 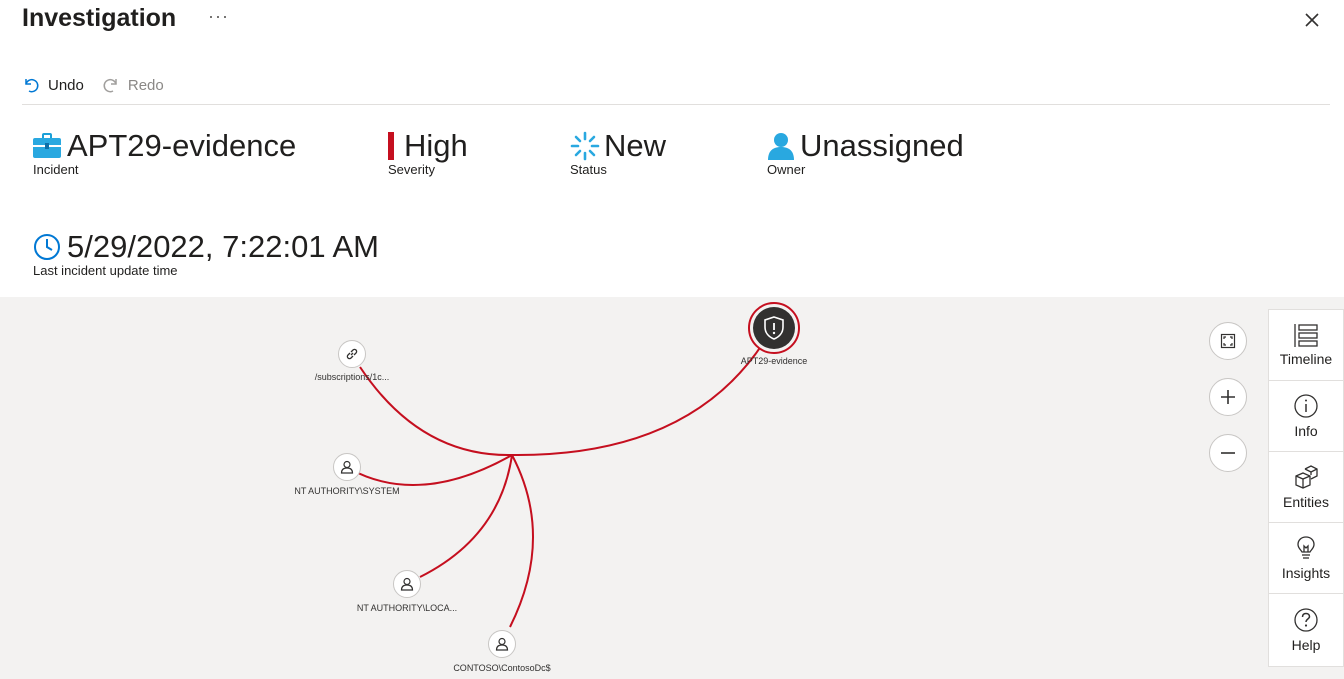 I want to click on severity-value: High, so click(x=436, y=145).